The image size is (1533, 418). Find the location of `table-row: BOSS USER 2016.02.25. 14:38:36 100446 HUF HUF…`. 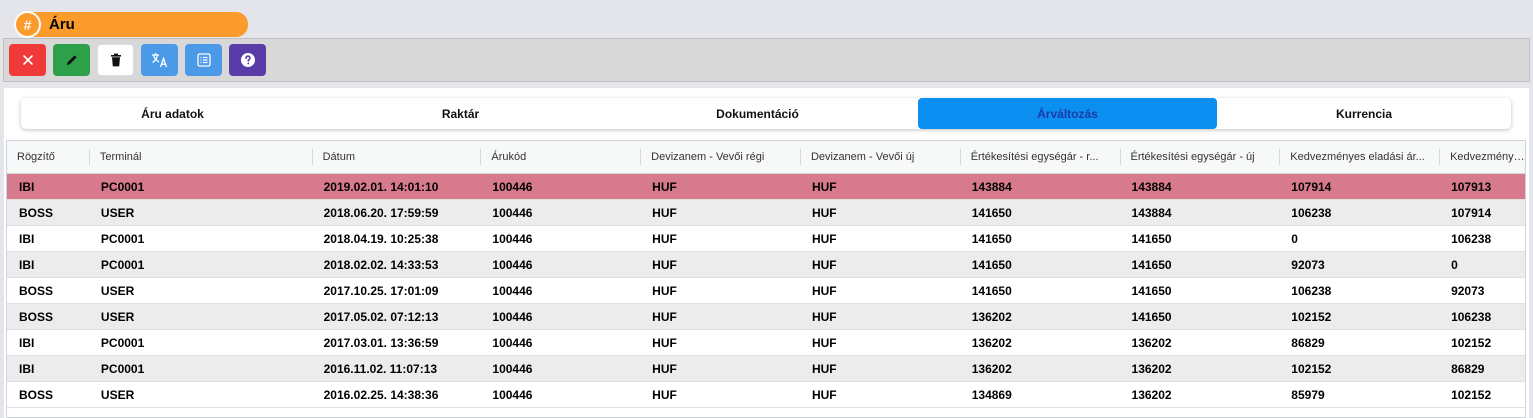

table-row: BOSS USER 2016.02.25. 14:38:36 100446 HUF HUF… is located at coordinates (766, 395).